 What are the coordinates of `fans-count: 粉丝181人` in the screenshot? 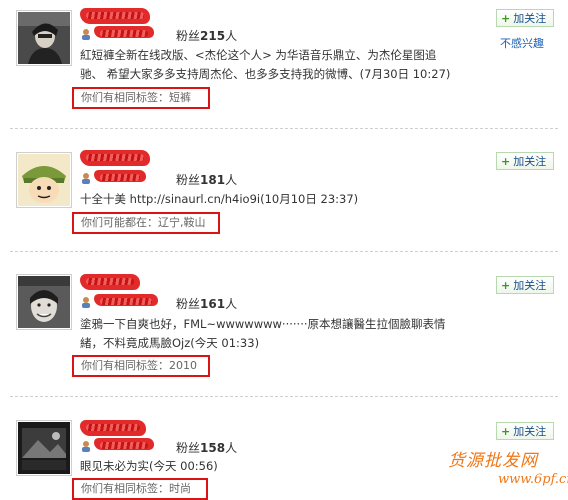 It's located at (207, 180).